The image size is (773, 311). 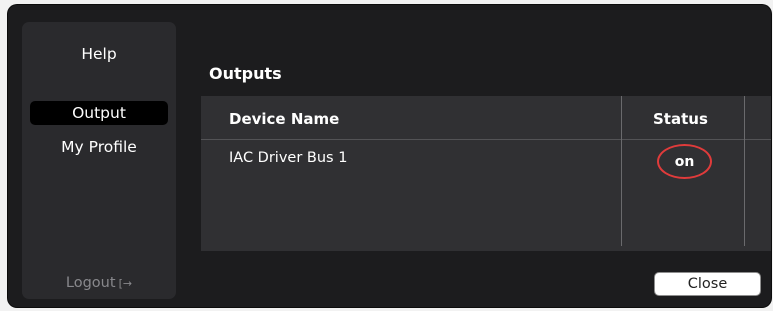 I want to click on close-button: Close, so click(x=707, y=284).